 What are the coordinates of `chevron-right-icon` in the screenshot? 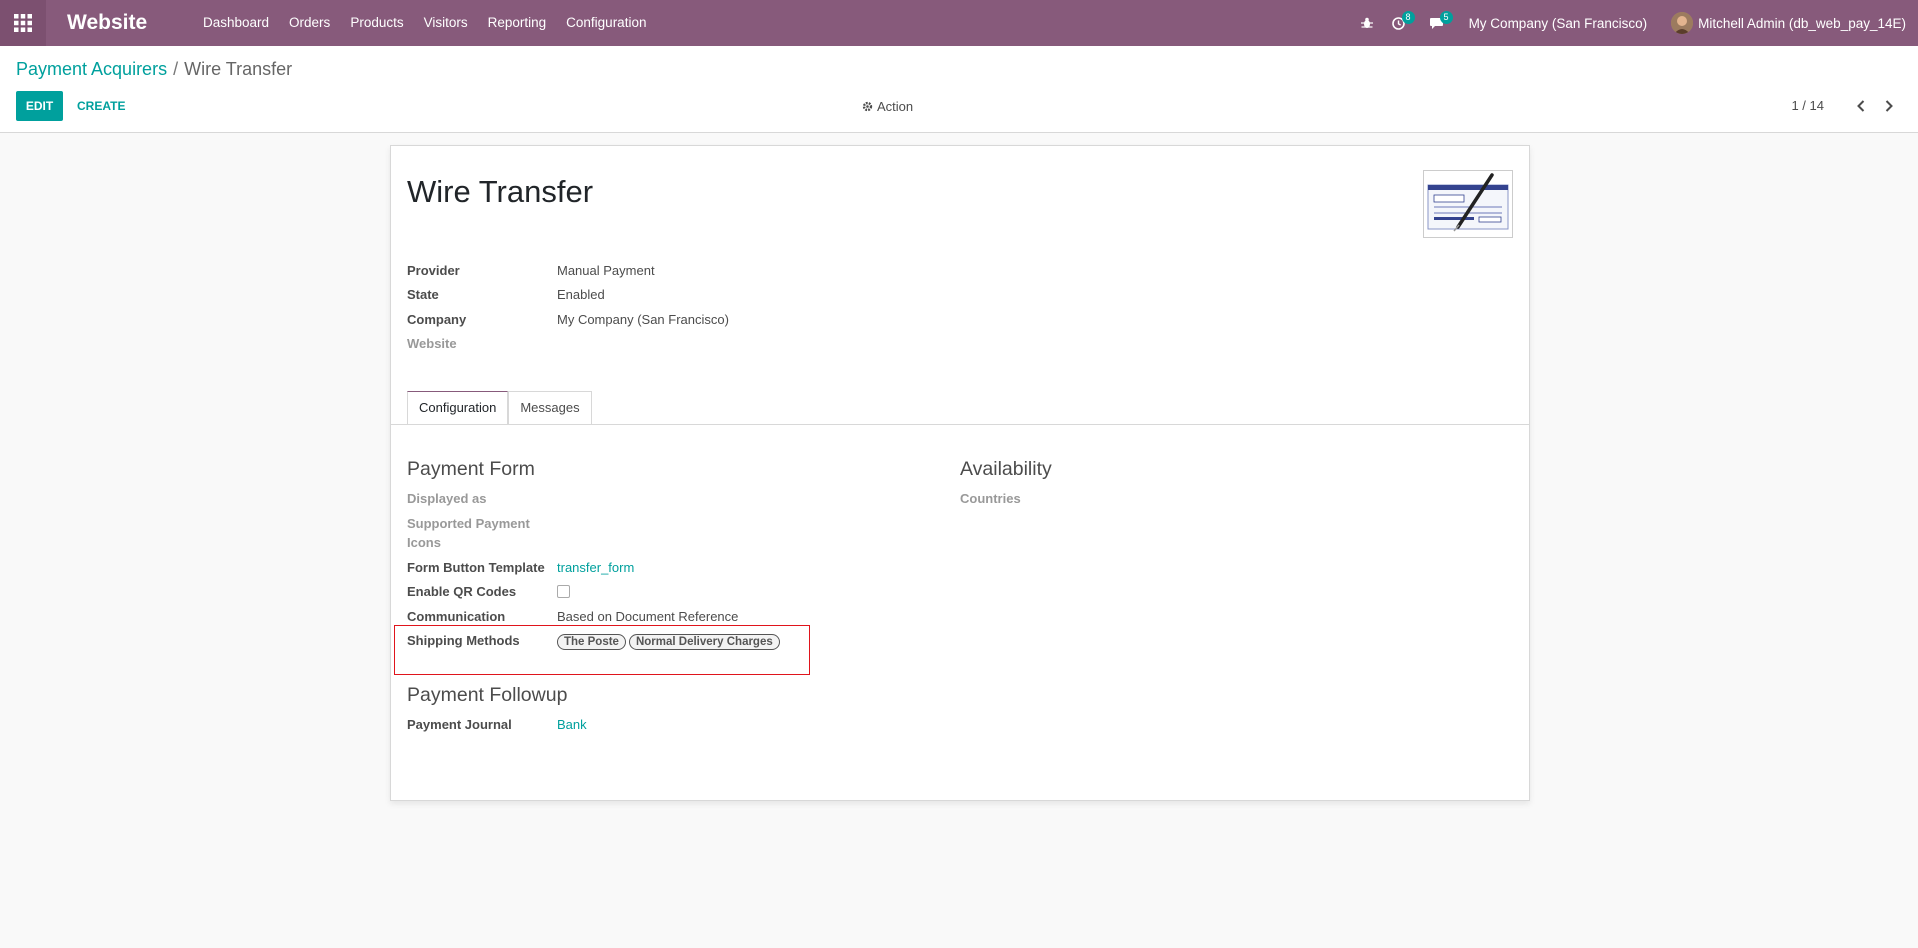 It's located at (1889, 106).